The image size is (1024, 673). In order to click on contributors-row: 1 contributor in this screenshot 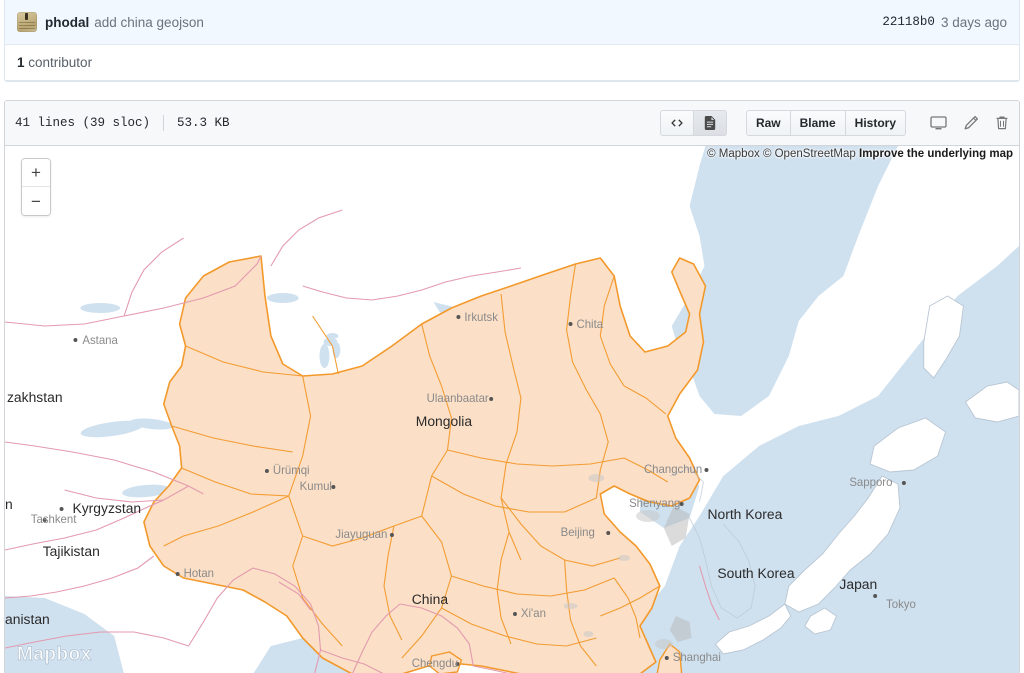, I will do `click(512, 63)`.